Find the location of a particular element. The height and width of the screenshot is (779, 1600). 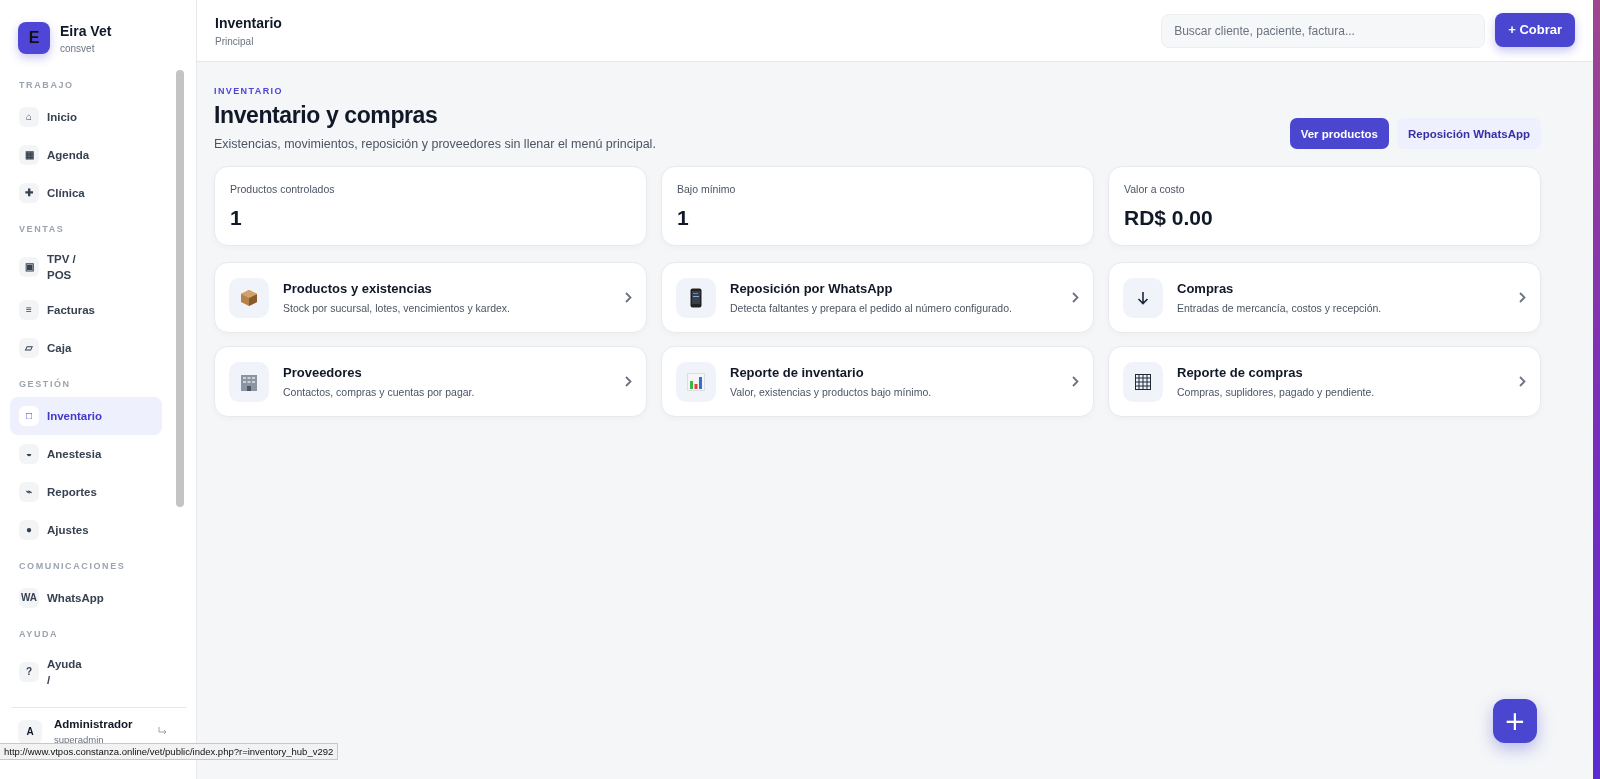

menu-icon: ? is located at coordinates (29, 671).